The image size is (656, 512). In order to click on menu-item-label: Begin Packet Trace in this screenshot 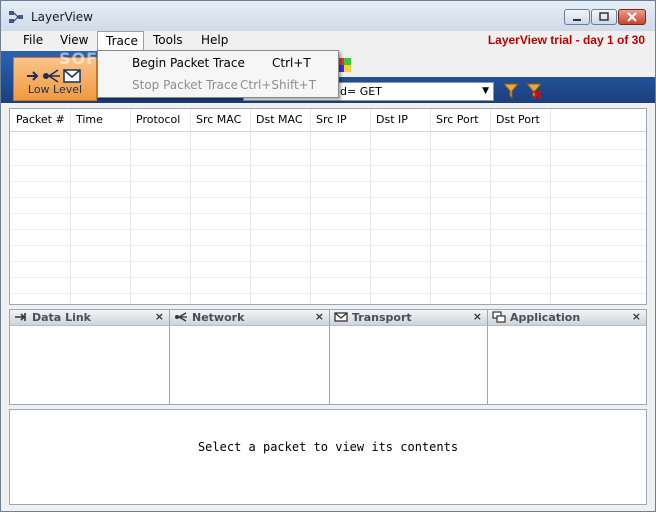, I will do `click(188, 63)`.